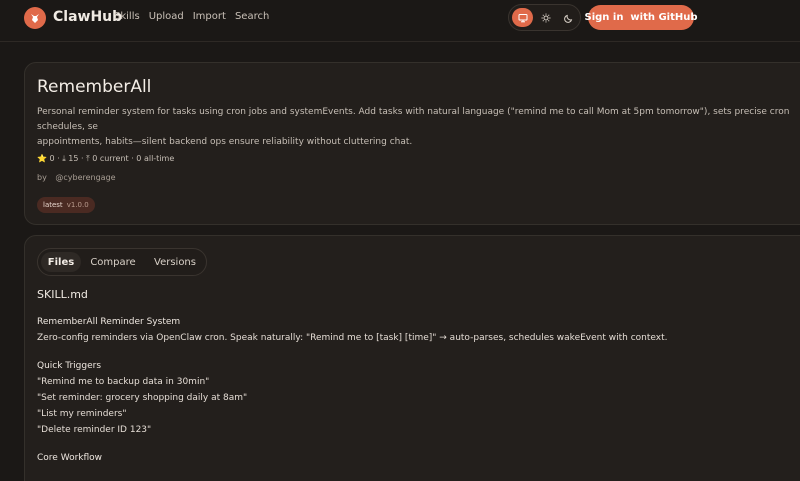 The image size is (800, 481). What do you see at coordinates (42, 177) in the screenshot?
I see `by-label: by` at bounding box center [42, 177].